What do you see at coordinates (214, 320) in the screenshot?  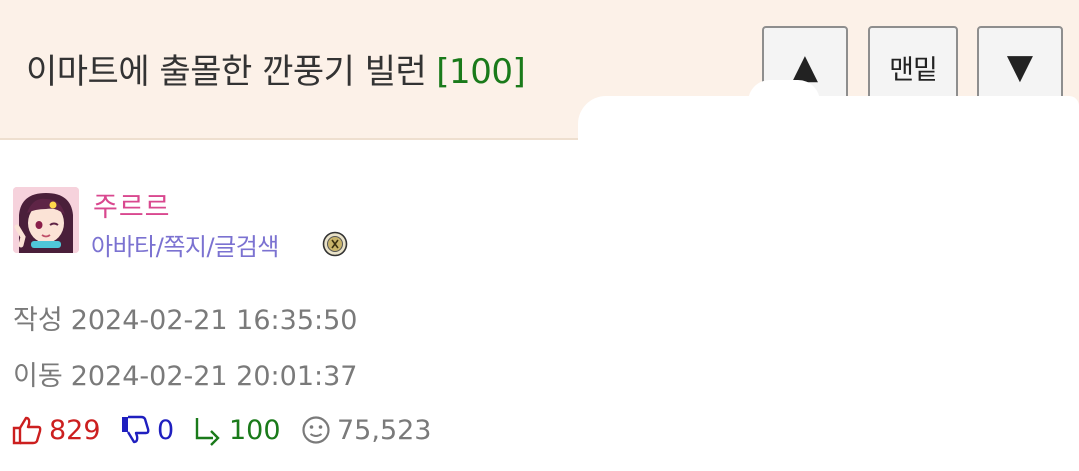 I see `created-value: 2024-02-21 16:35:50` at bounding box center [214, 320].